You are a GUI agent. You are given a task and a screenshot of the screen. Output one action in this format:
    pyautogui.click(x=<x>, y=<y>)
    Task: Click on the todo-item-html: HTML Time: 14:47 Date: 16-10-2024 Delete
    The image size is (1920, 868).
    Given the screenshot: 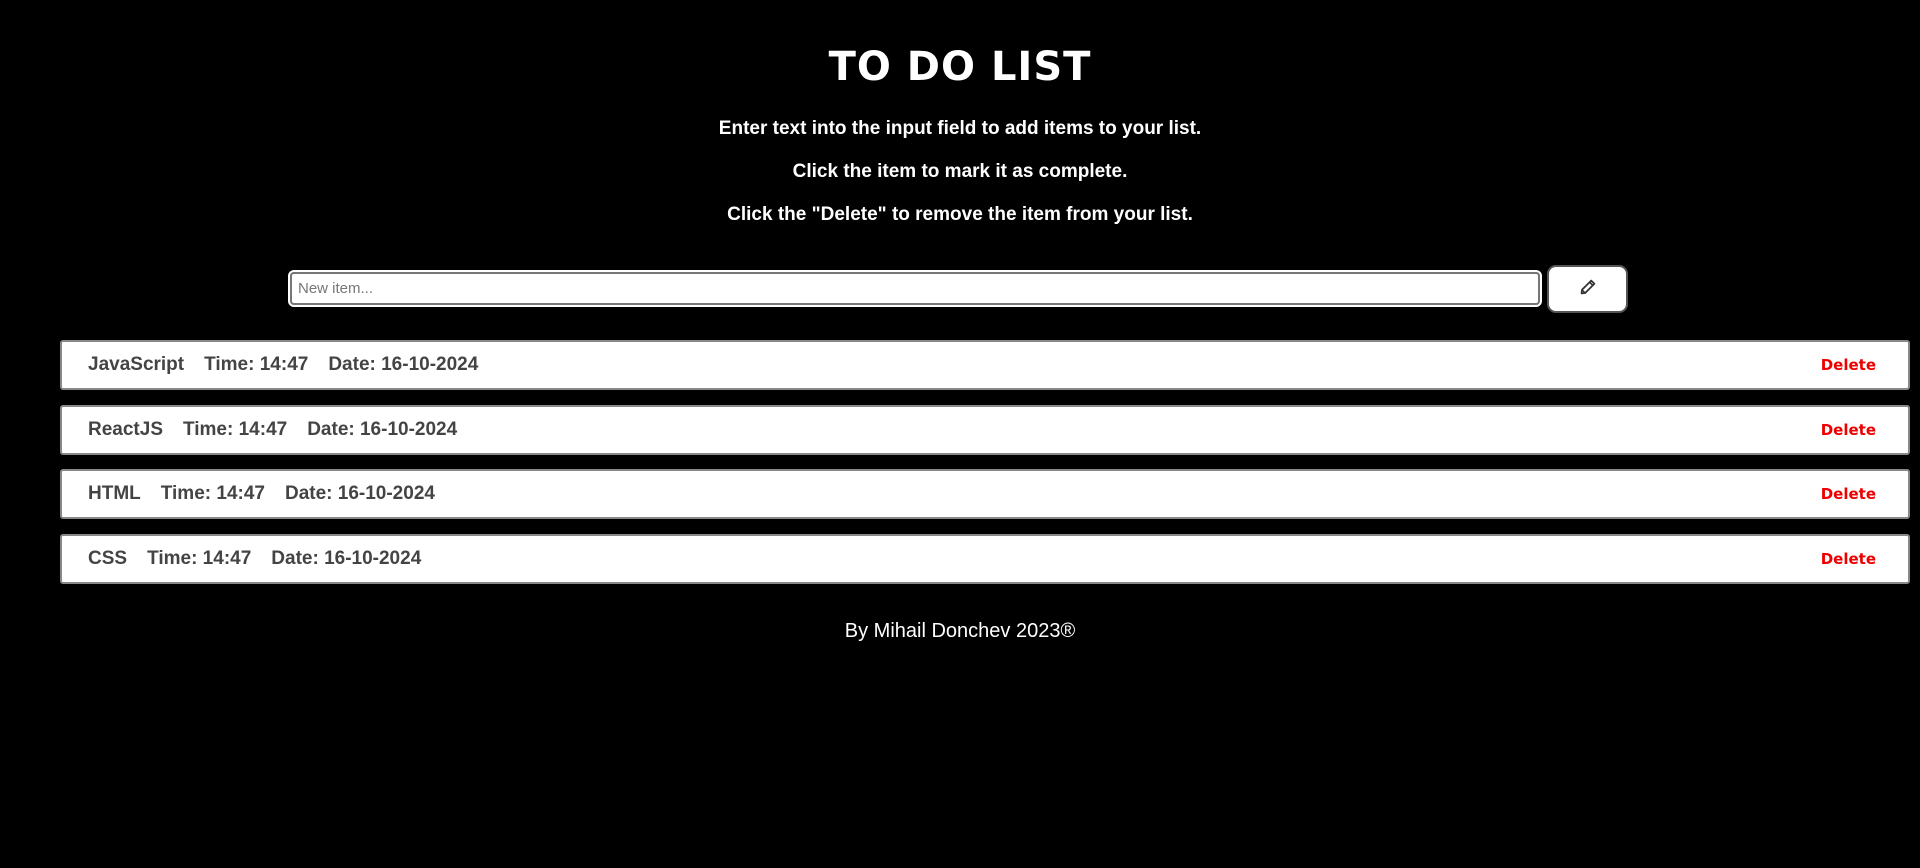 What is the action you would take?
    pyautogui.click(x=985, y=494)
    